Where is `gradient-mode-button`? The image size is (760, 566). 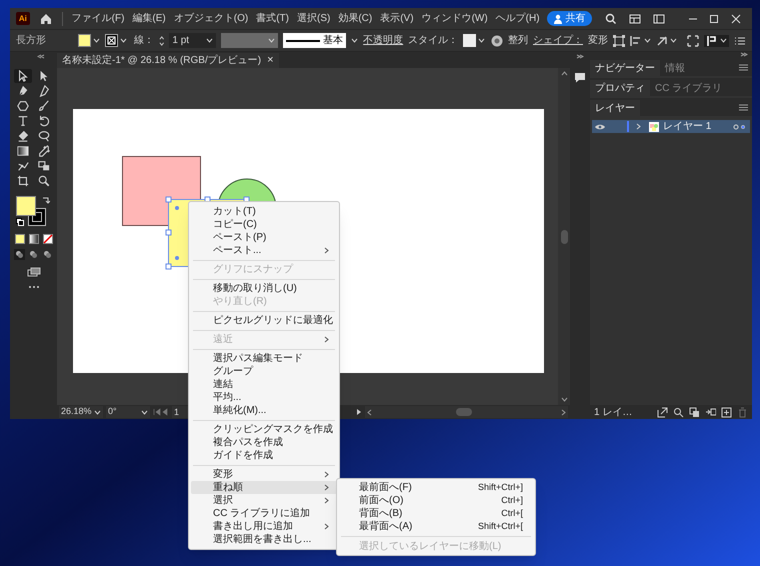 gradient-mode-button is located at coordinates (33, 239).